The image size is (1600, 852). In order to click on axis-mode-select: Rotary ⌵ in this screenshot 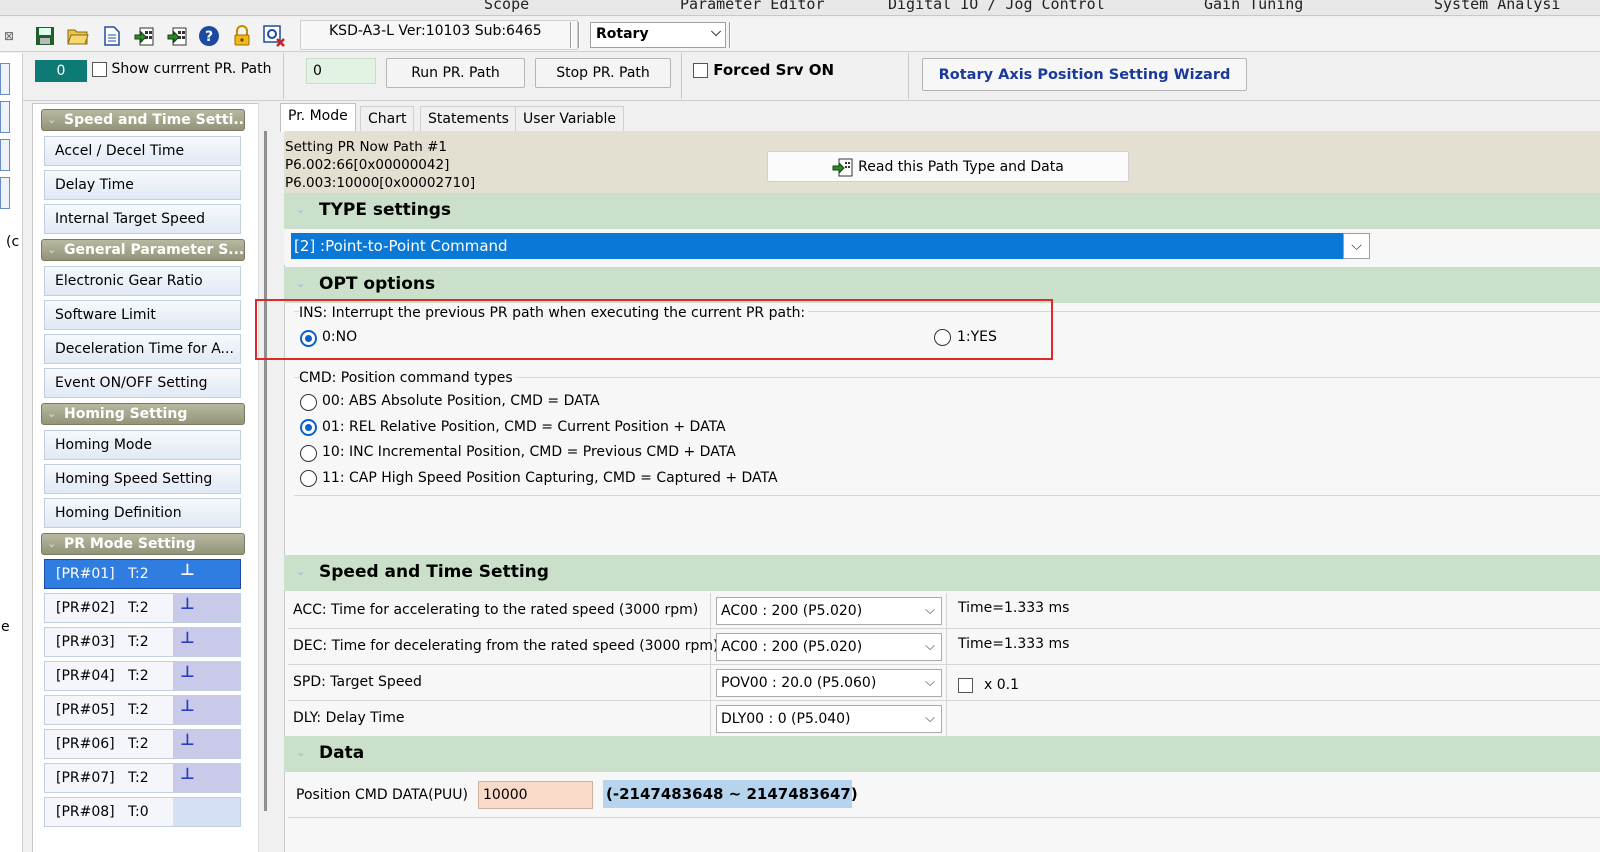, I will do `click(658, 35)`.